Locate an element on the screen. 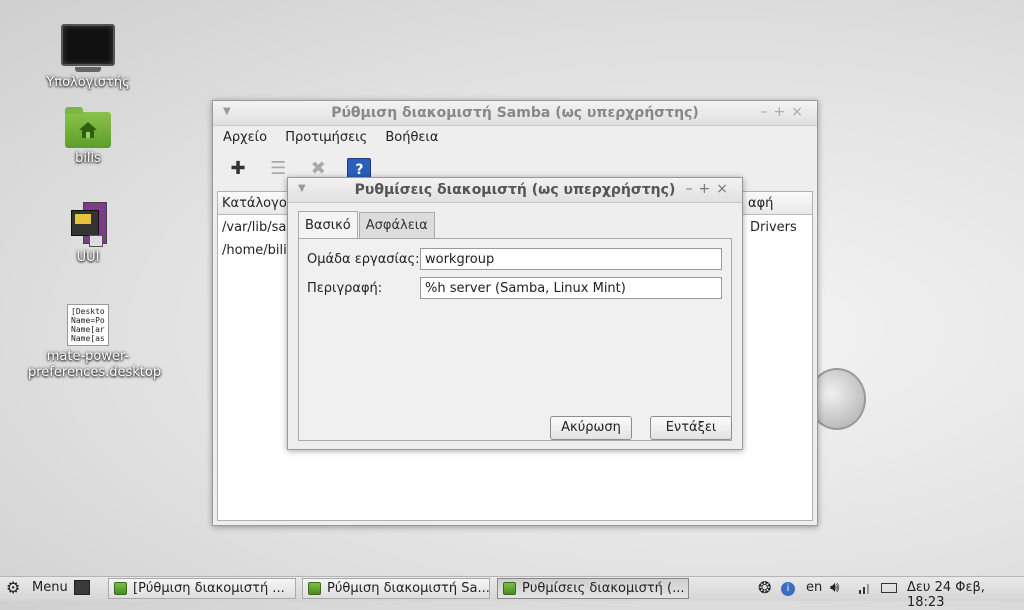 This screenshot has width=1024, height=610. desktop-icon-label: UUI is located at coordinates (88, 257).